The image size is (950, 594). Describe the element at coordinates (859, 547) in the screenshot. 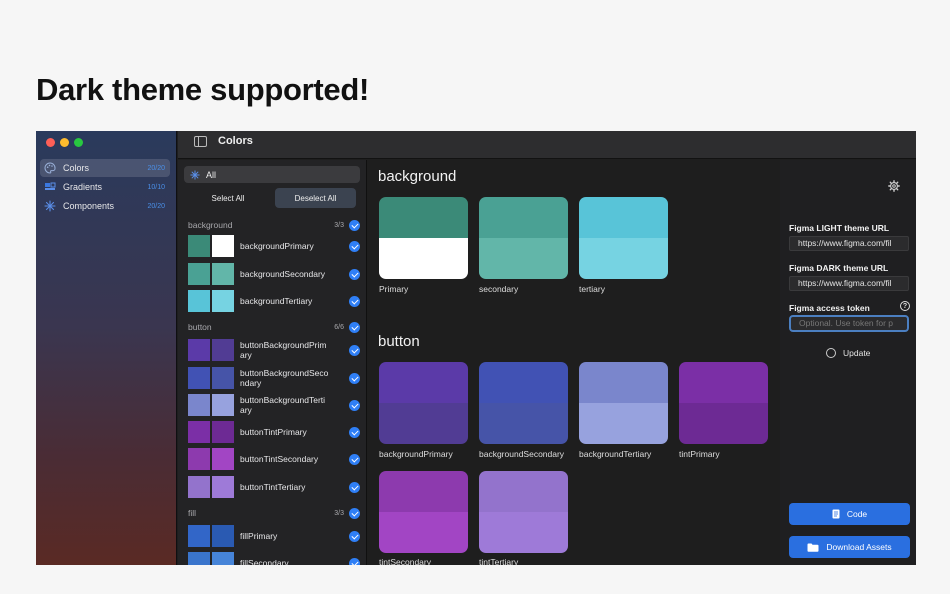

I see `download-label: Download Assets` at that location.